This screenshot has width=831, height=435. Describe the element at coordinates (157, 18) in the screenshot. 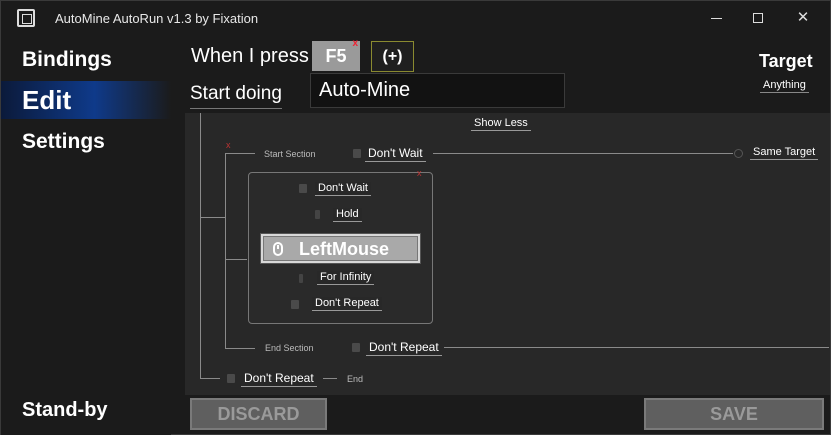

I see `window-title: AutoMine AutoRun v1.3 by Fixation` at that location.